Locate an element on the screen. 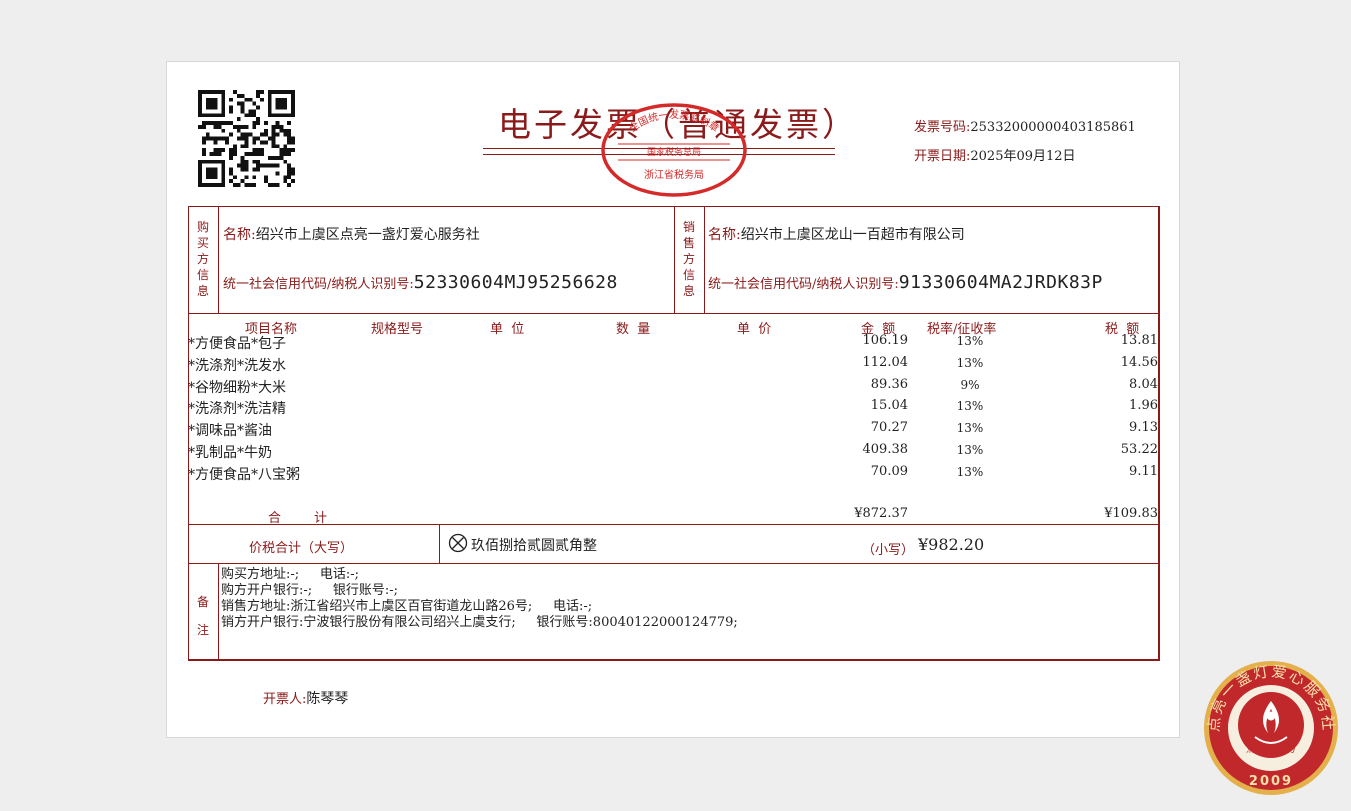  issuer: 开票人:陈琴琴 is located at coordinates (305, 698).